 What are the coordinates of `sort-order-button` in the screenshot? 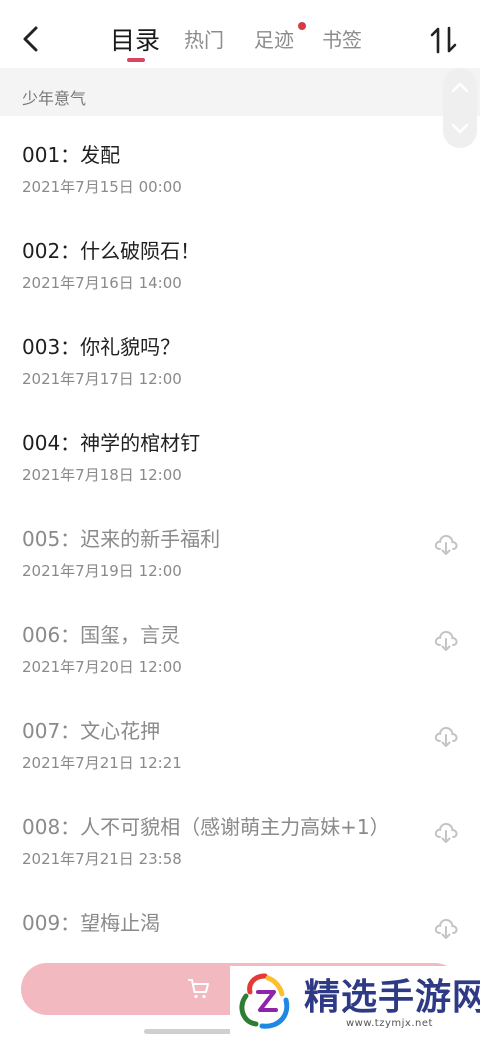 It's located at (444, 40).